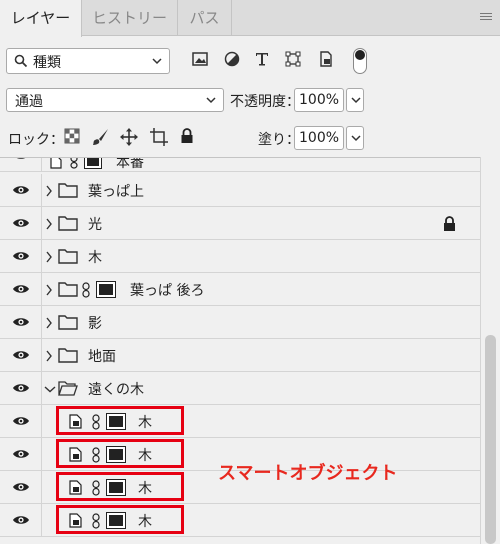 This screenshot has width=500, height=544. Describe the element at coordinates (21, 61) in the screenshot. I see `search-icon` at that location.